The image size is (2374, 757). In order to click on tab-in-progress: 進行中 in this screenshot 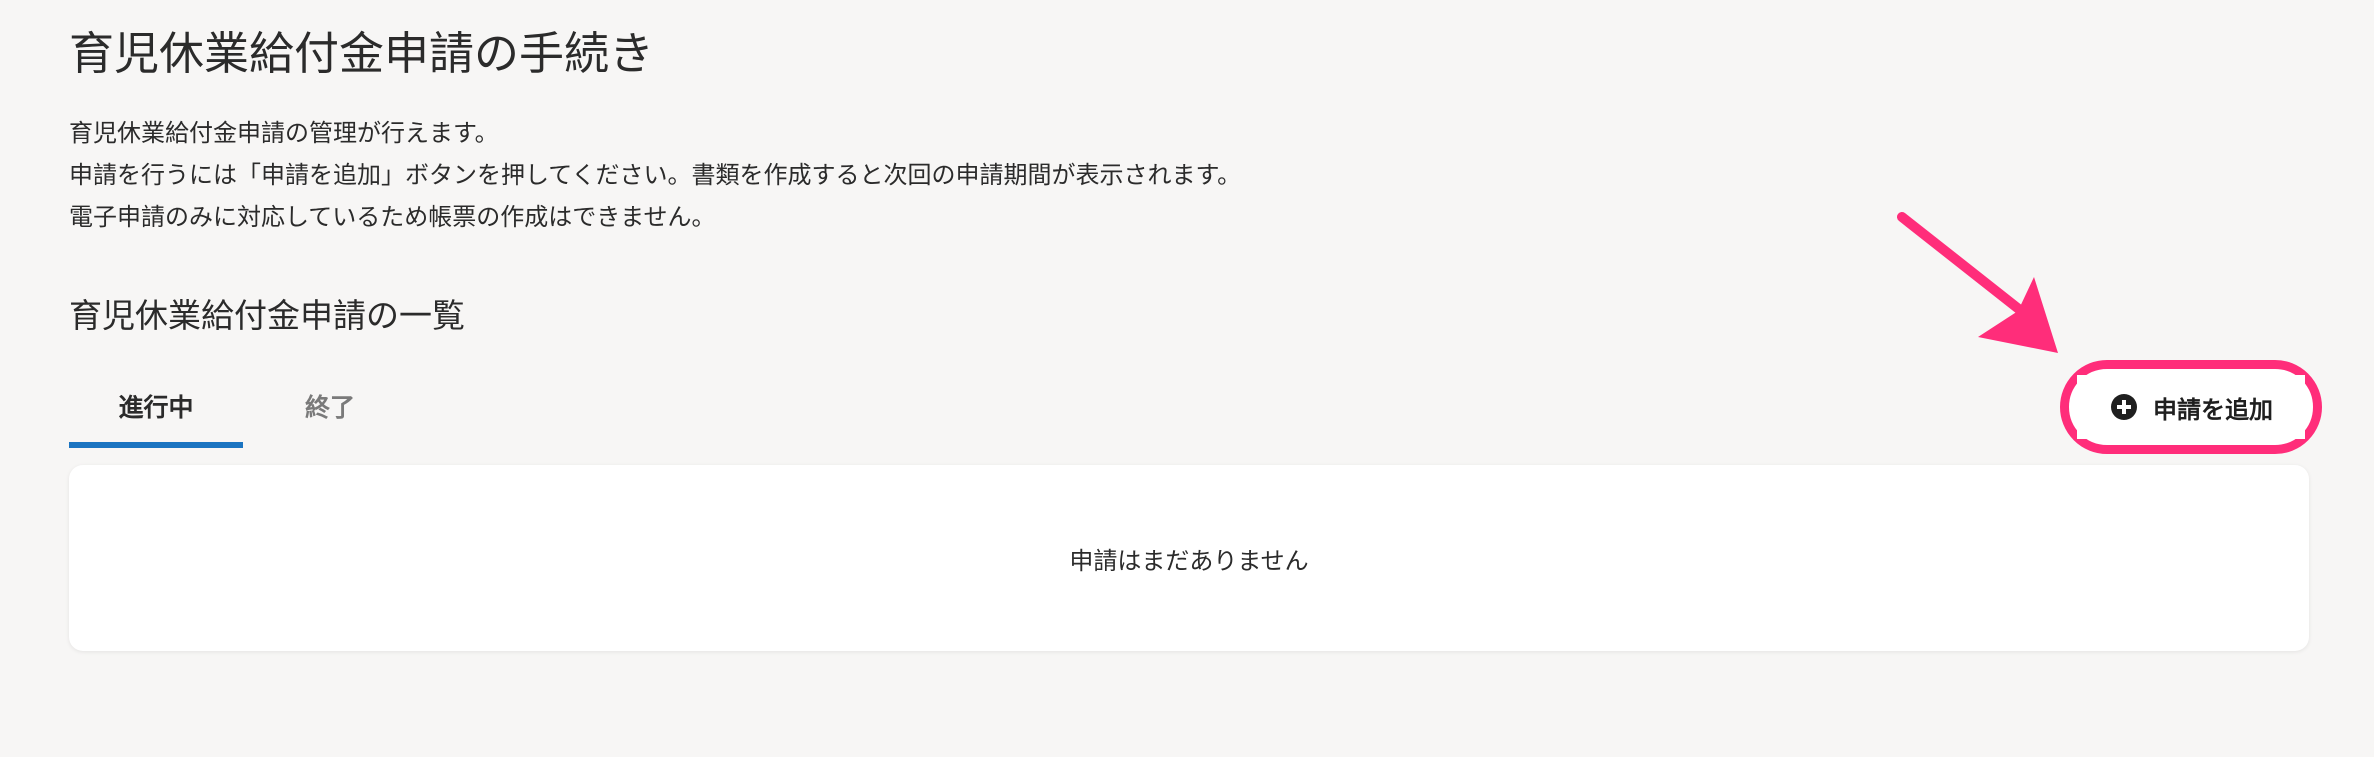, I will do `click(156, 410)`.